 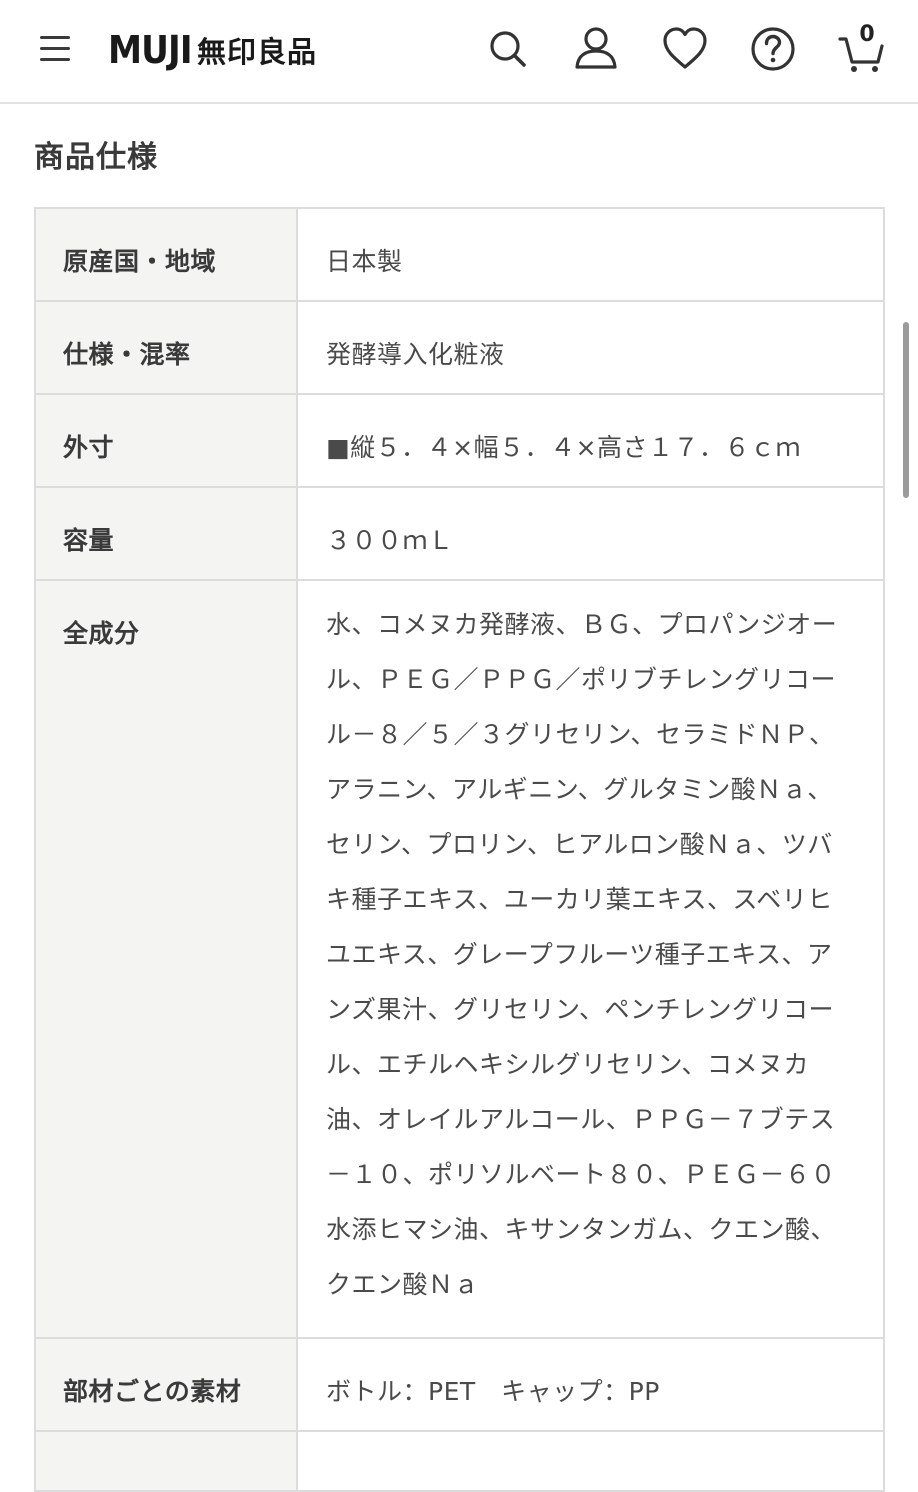 What do you see at coordinates (581, 1229) in the screenshot?
I see `ingredient-line: 水添ヒマシ油、キサンタンガム、クエン酸、` at bounding box center [581, 1229].